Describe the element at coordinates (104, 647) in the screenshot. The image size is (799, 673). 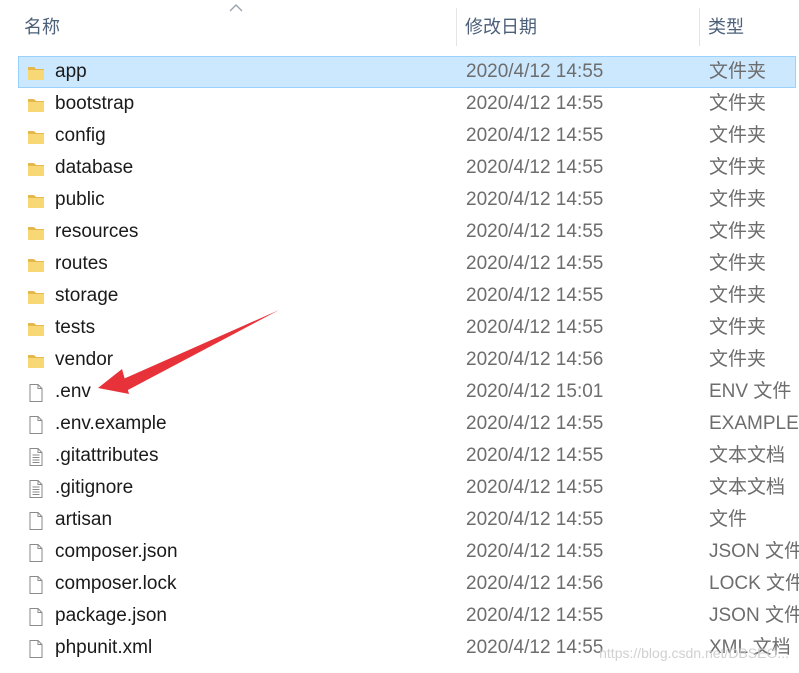
I see `file-name: phpunit.xml` at that location.